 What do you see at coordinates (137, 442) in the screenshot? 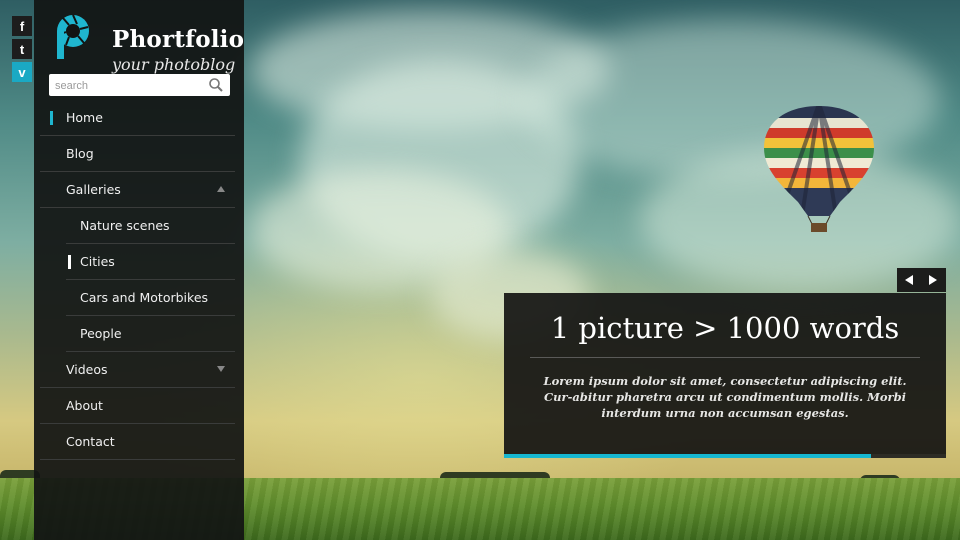
I see `nav-item-contact: Contact` at bounding box center [137, 442].